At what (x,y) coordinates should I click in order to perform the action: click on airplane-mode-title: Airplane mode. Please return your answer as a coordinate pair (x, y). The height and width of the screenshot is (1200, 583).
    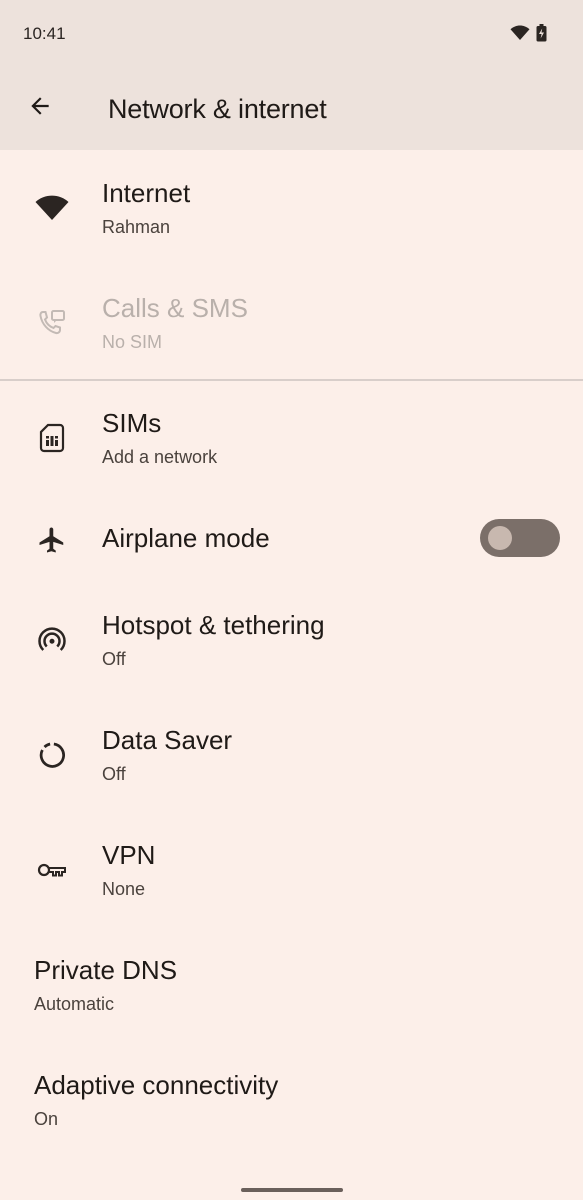
    Looking at the image, I should click on (186, 538).